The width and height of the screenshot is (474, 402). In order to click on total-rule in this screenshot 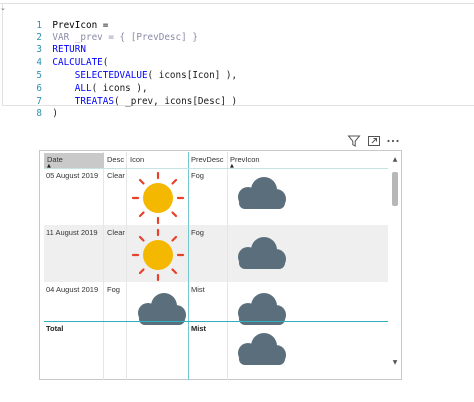, I will do `click(216, 321)`.